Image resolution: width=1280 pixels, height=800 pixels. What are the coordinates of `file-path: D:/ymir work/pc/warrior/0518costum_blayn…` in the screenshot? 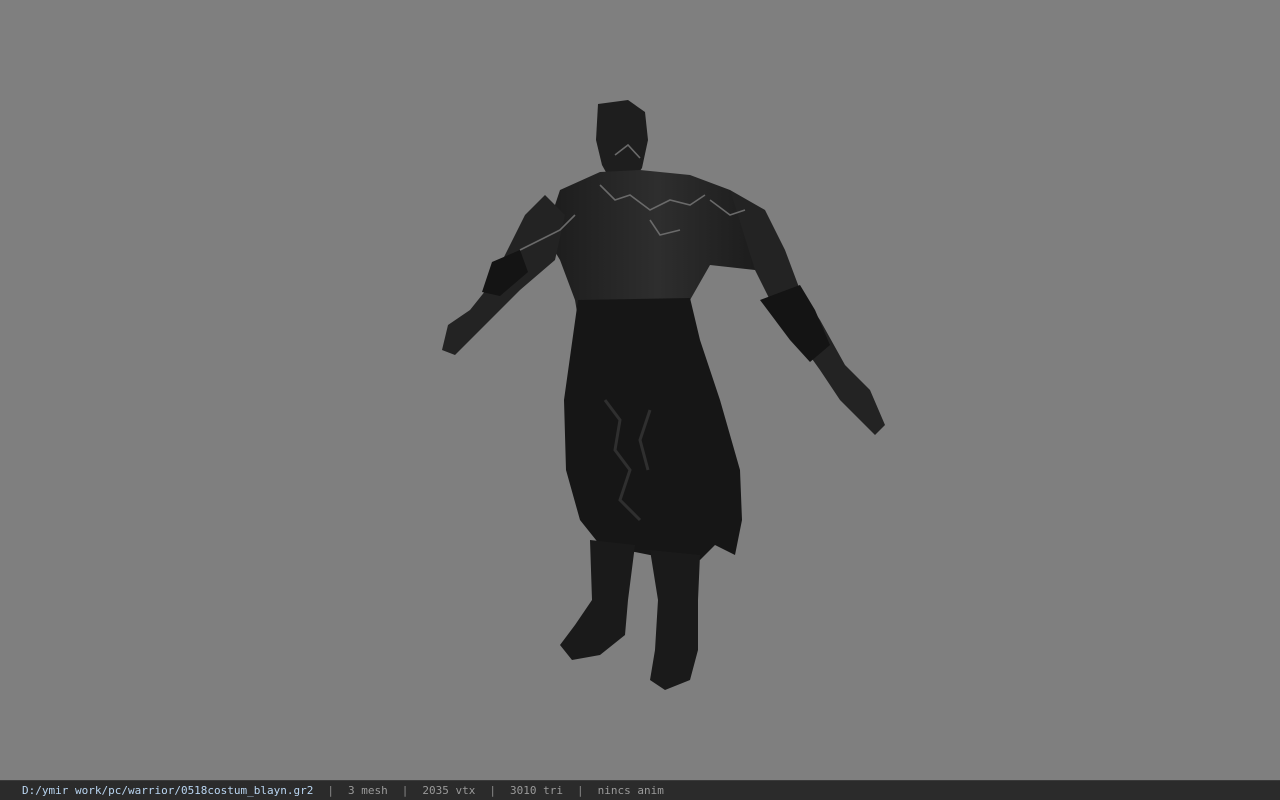 It's located at (168, 790).